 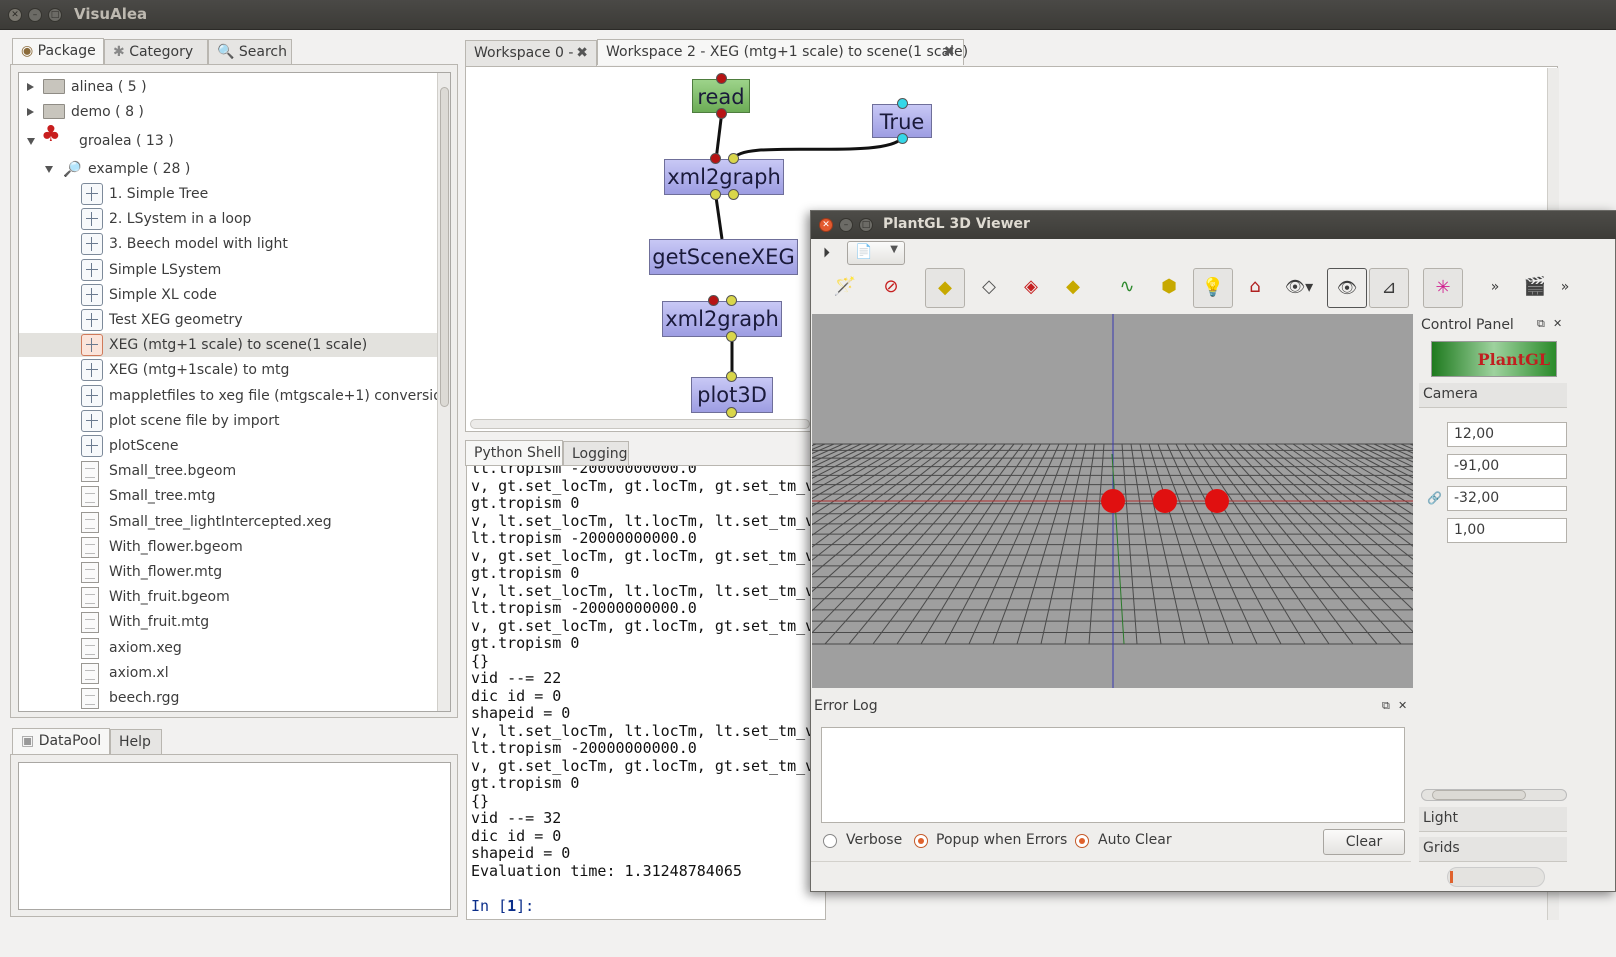 I want to click on light-bulb-icon: 💡, so click(x=1213, y=288).